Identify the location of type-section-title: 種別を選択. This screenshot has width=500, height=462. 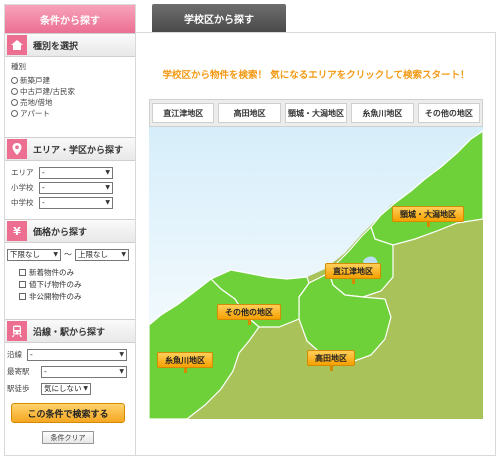
(56, 46).